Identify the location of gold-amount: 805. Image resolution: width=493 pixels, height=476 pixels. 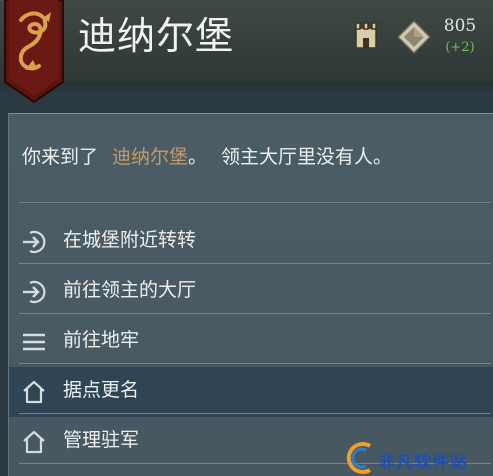
(460, 26).